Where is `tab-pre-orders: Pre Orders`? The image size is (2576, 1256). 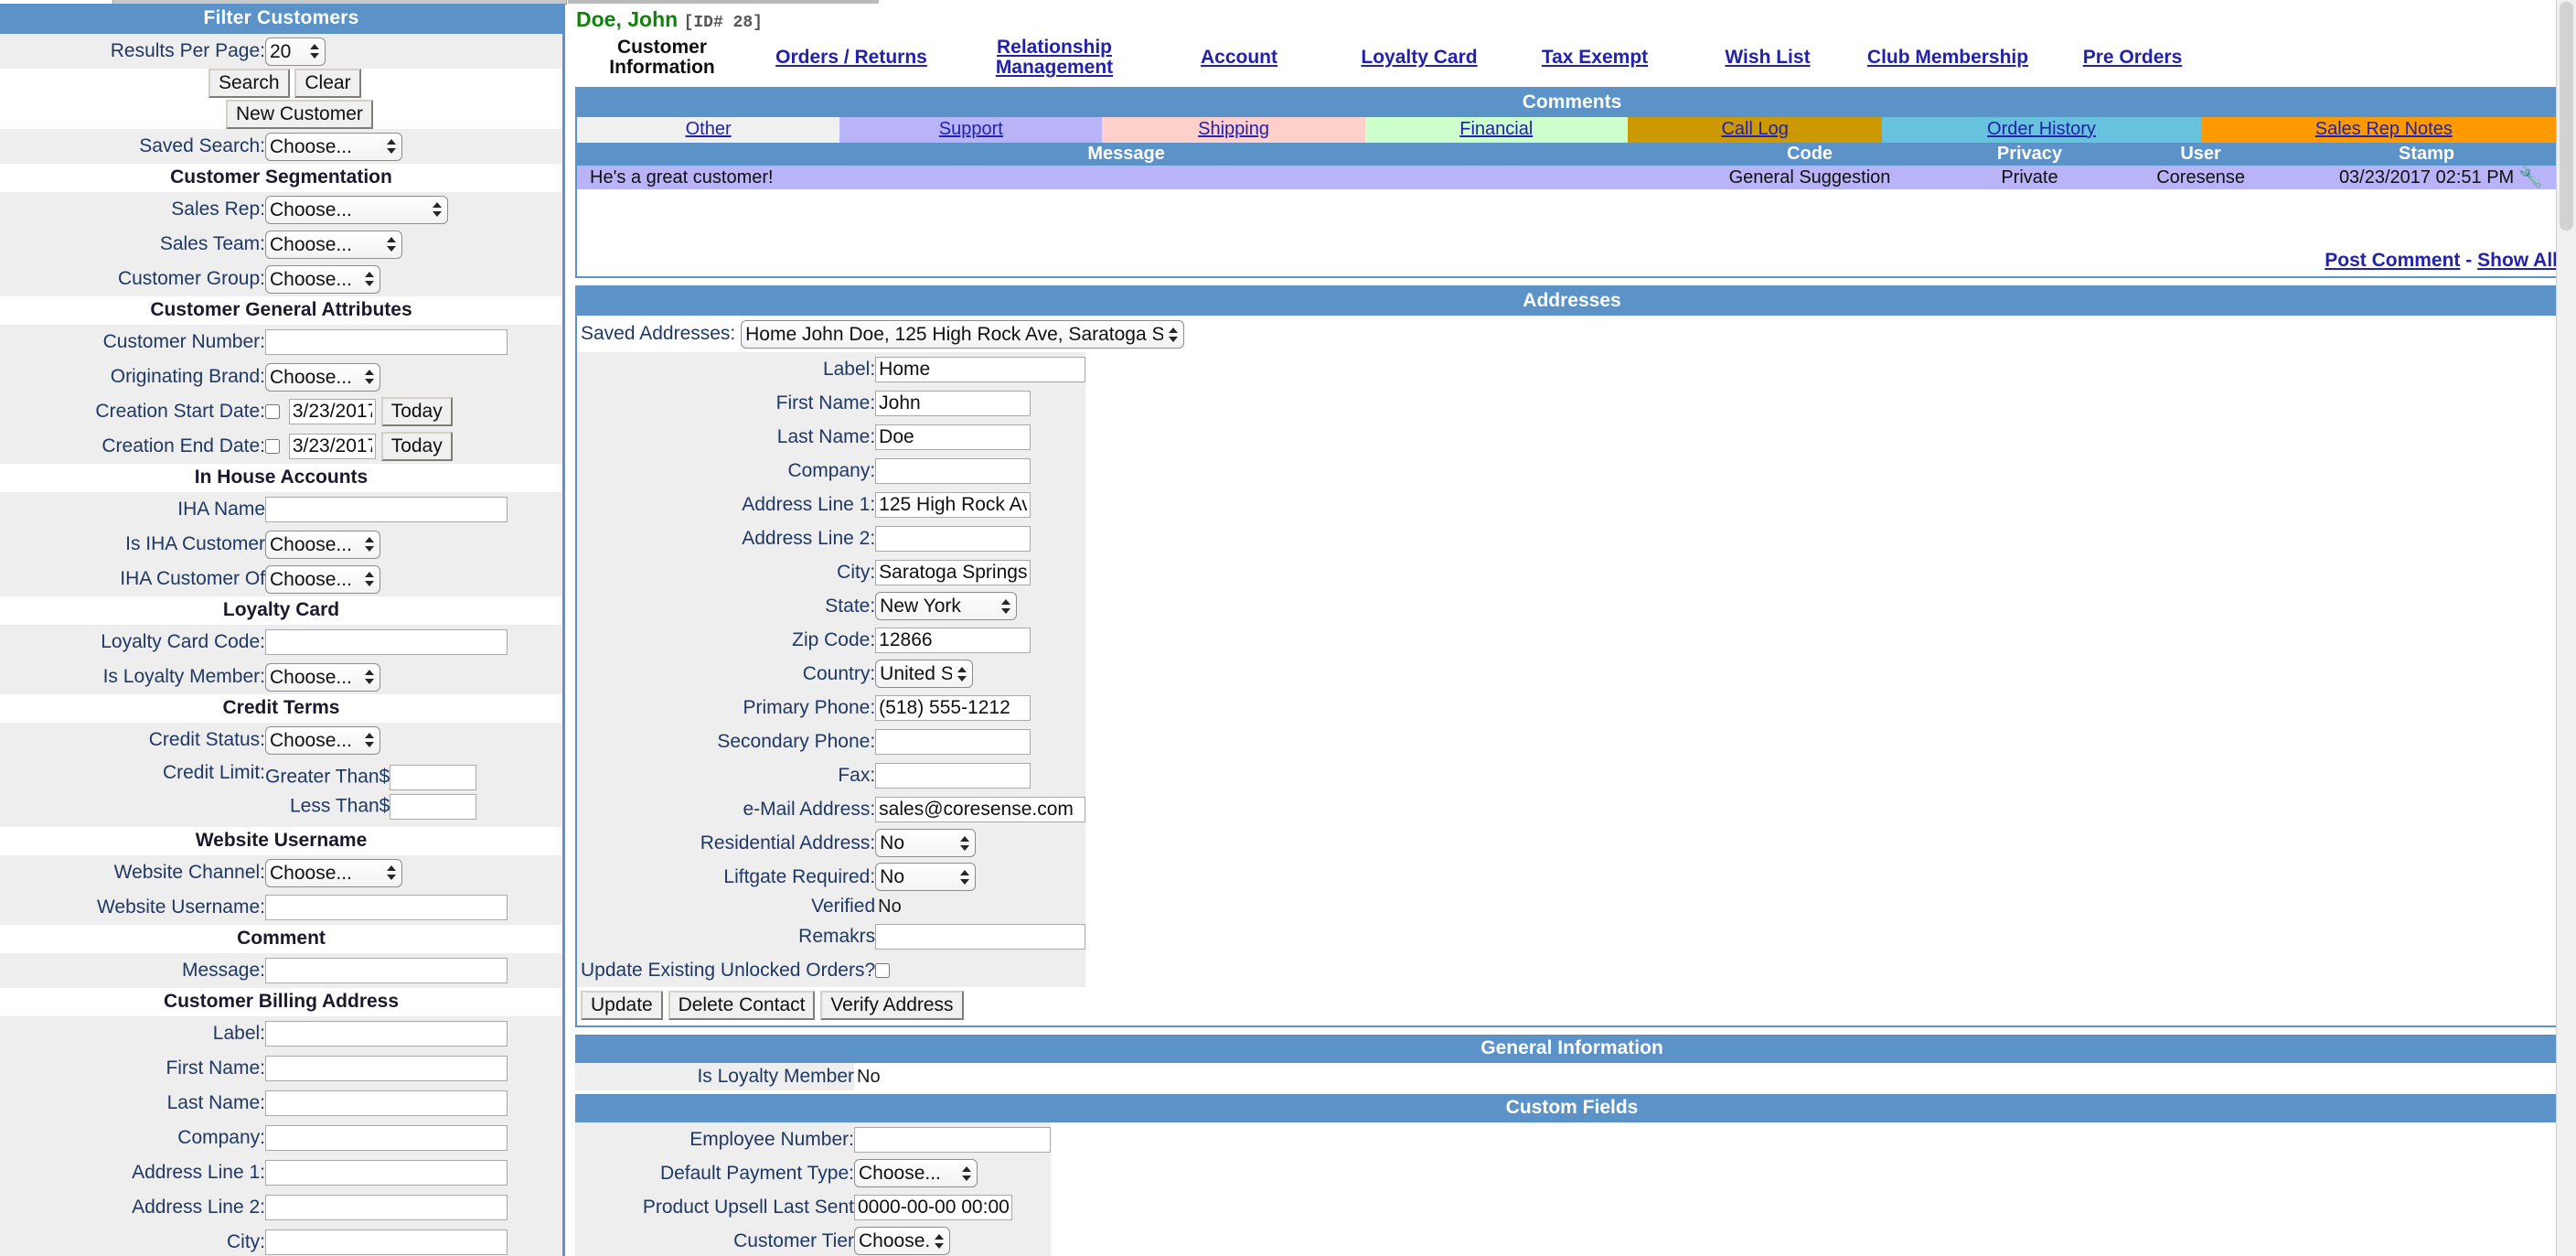 tab-pre-orders: Pre Orders is located at coordinates (2132, 57).